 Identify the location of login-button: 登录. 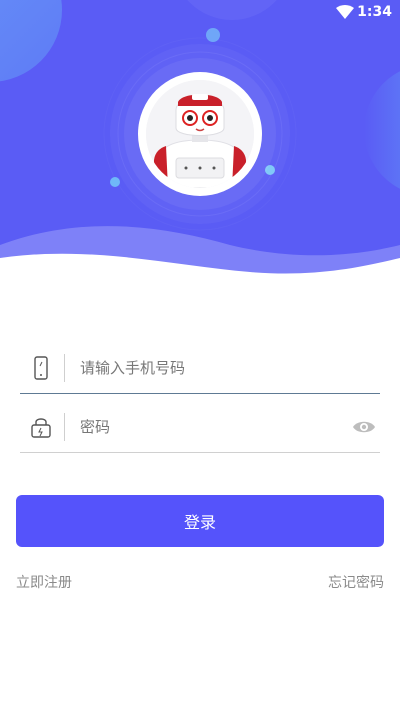
(200, 521).